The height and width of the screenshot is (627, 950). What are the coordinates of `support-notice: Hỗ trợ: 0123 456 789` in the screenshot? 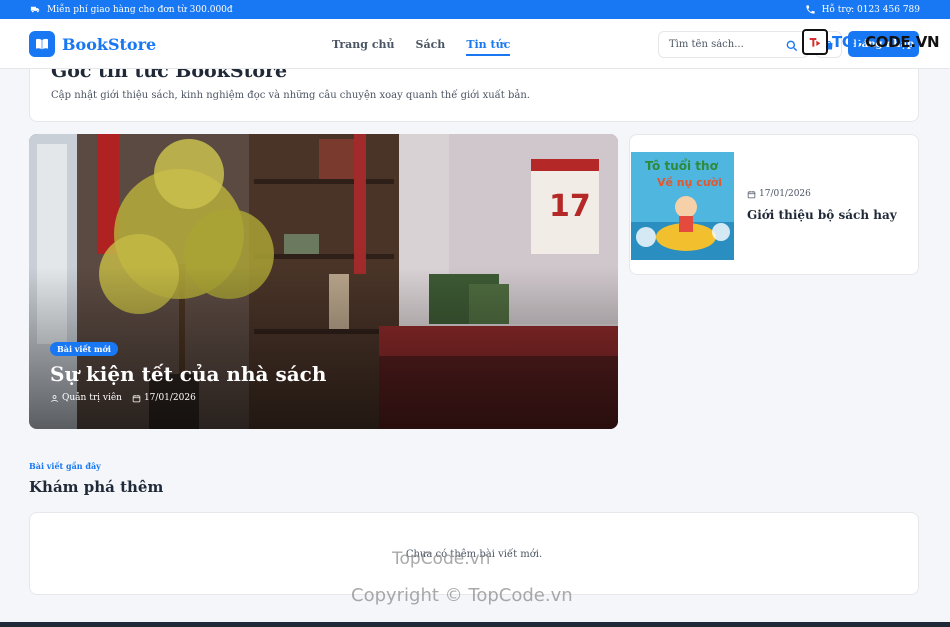 It's located at (862, 9).